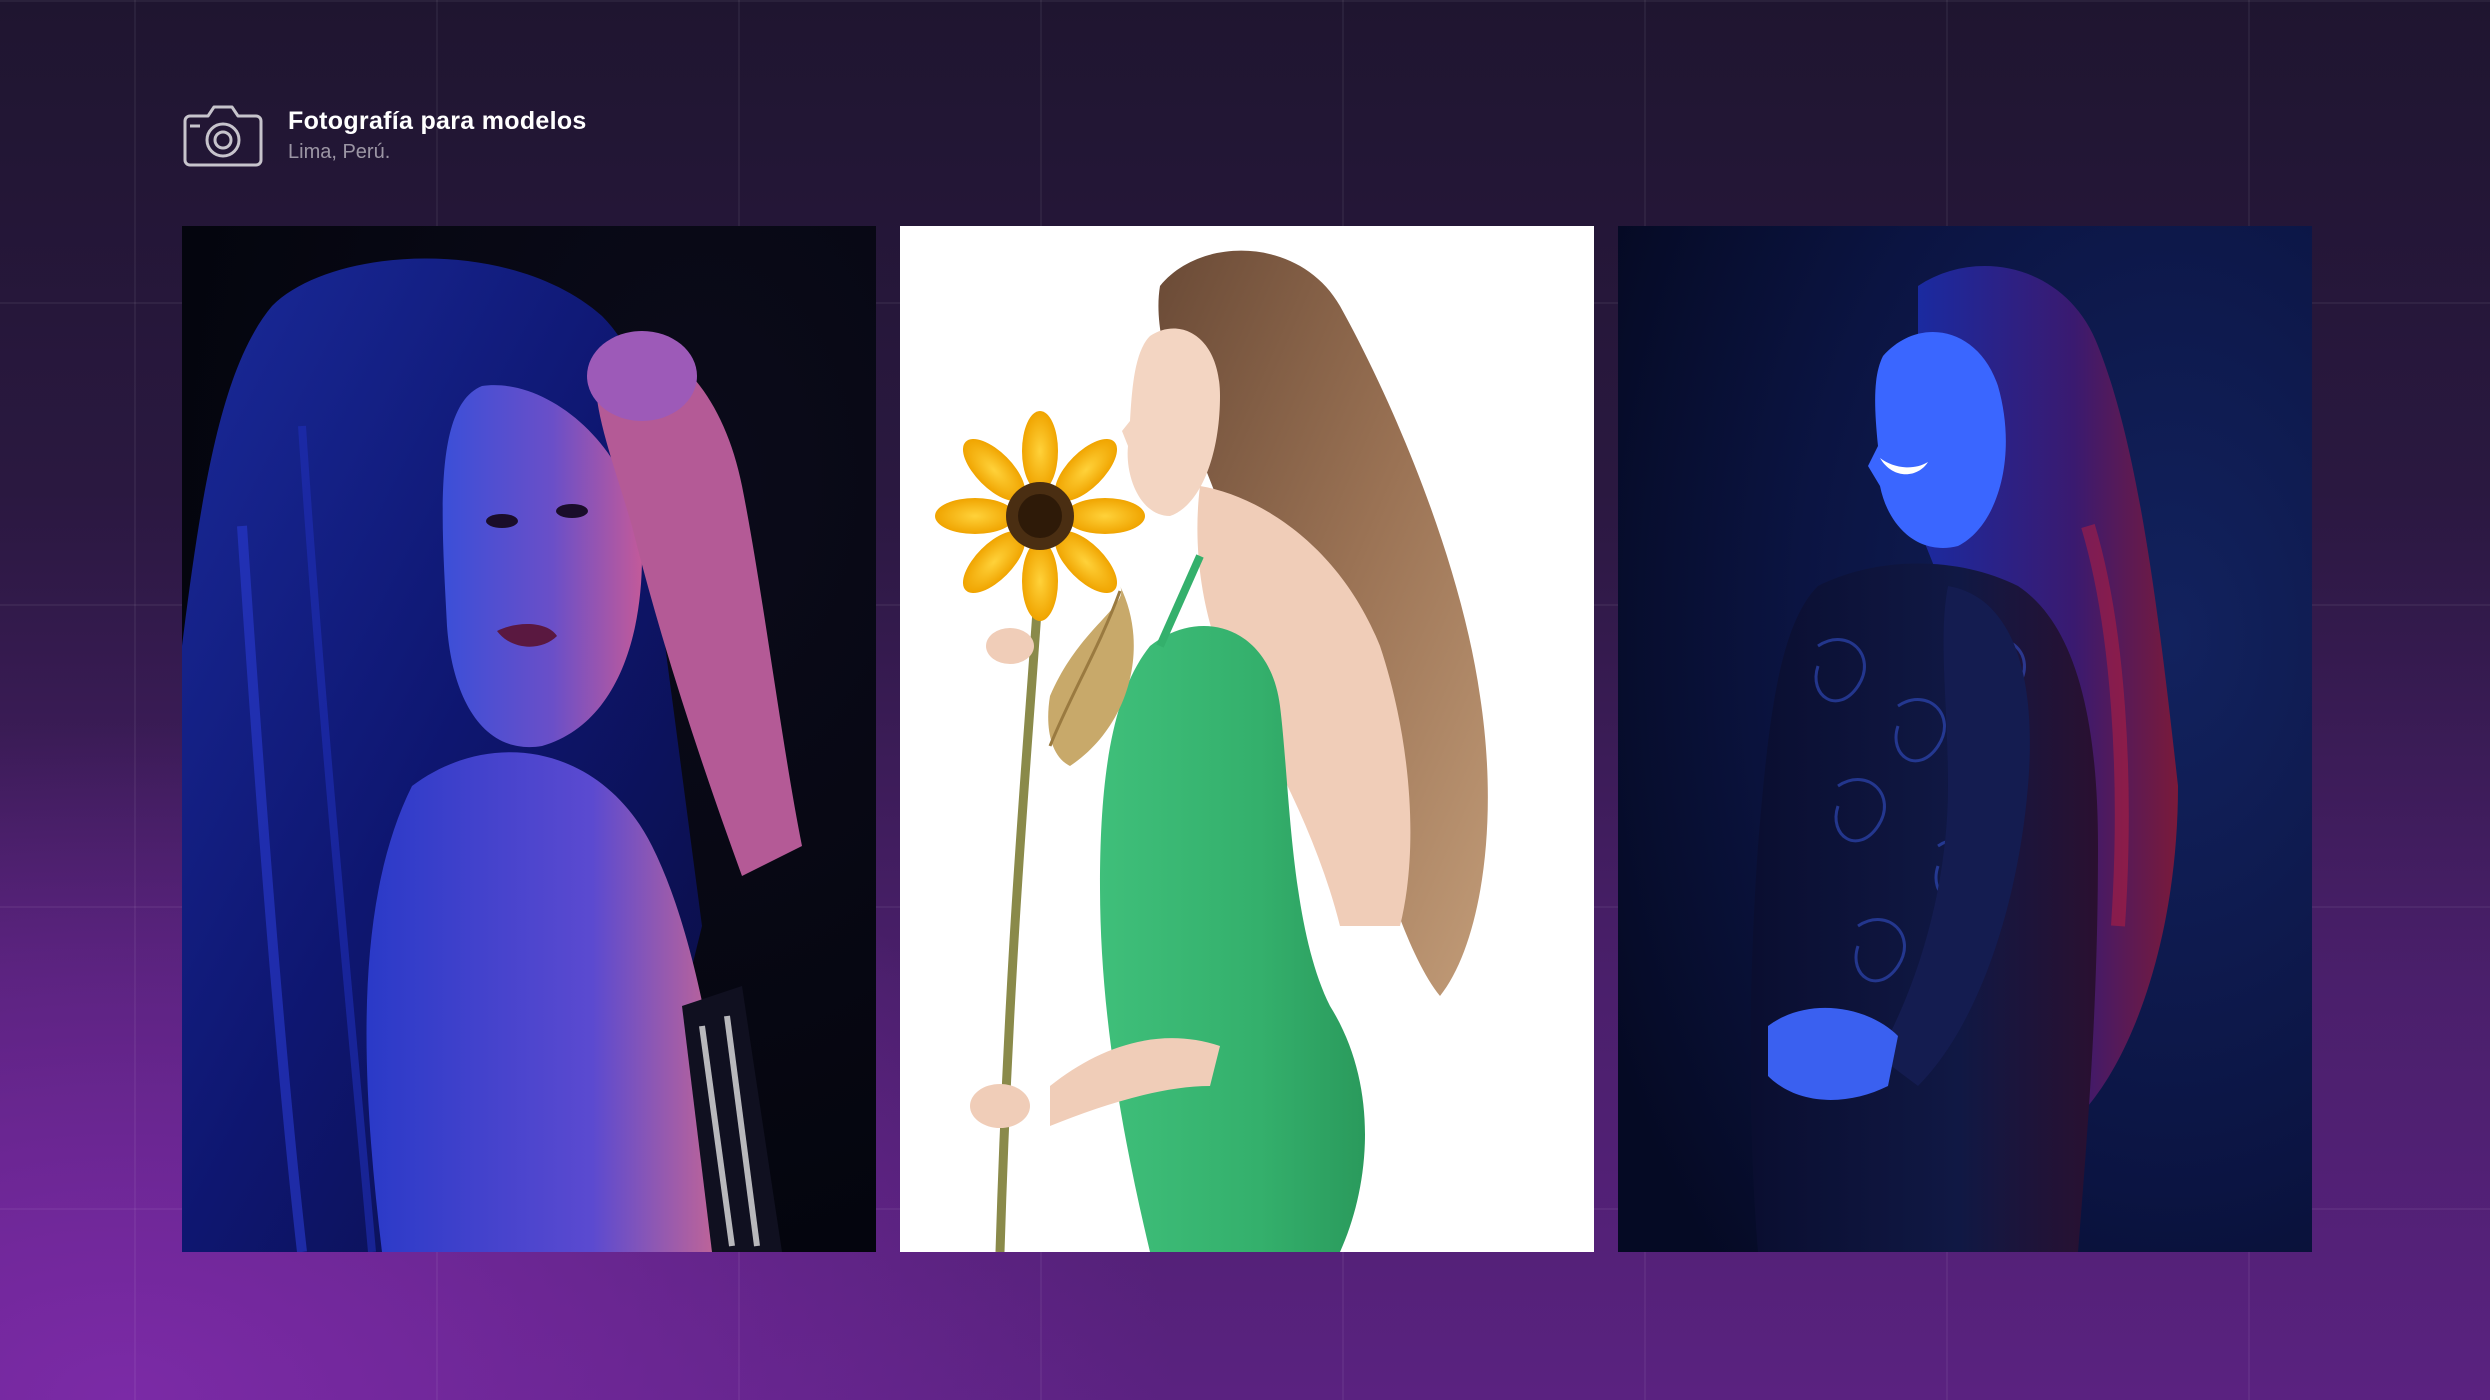  I want to click on camera-icon, so click(223, 136).